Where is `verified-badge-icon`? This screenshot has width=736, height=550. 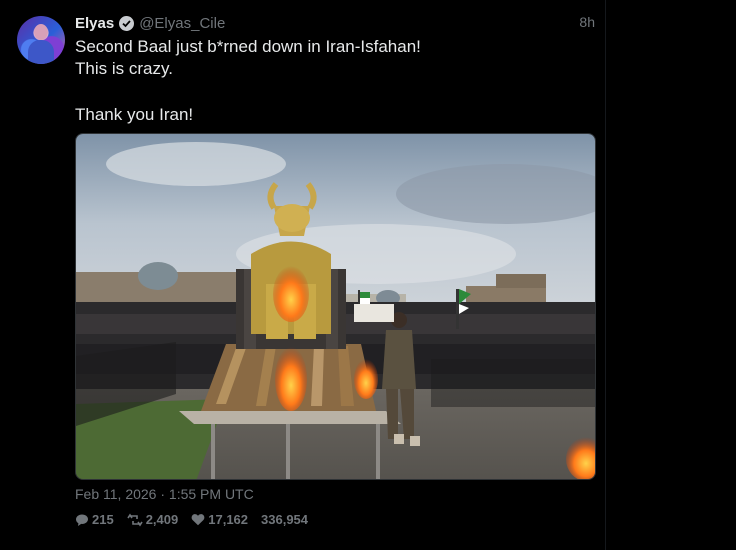 verified-badge-icon is located at coordinates (127, 23).